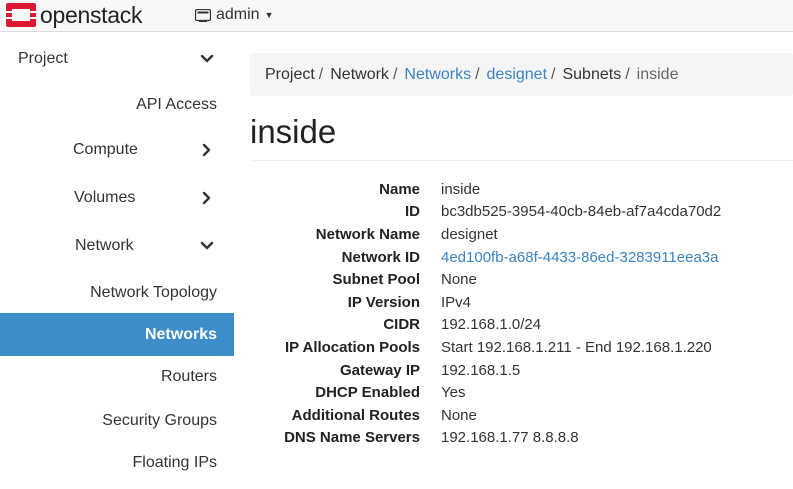  Describe the element at coordinates (491, 325) in the screenshot. I see `detail-value: 192.168.1.0/24` at that location.